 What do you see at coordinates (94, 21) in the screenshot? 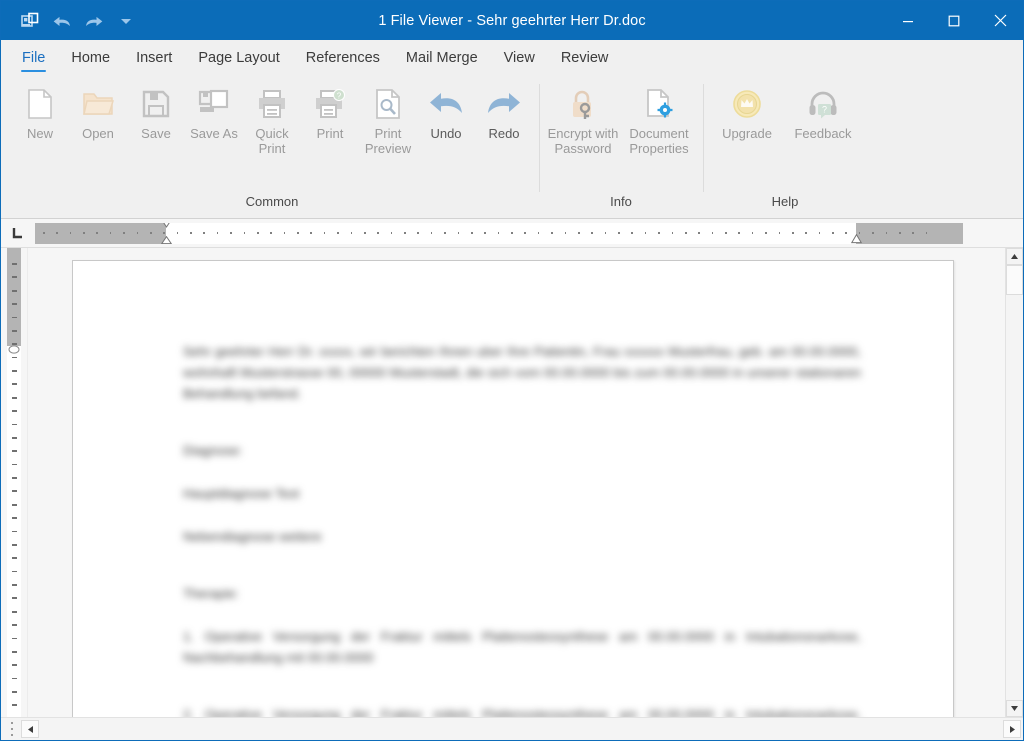
I see `redo-icon` at bounding box center [94, 21].